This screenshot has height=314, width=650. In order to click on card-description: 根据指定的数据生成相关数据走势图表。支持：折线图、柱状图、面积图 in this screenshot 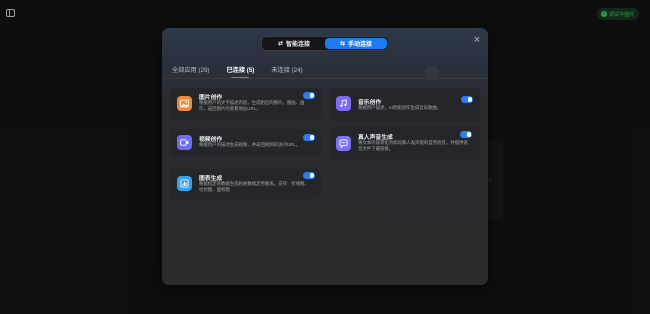, I will do `click(254, 187)`.